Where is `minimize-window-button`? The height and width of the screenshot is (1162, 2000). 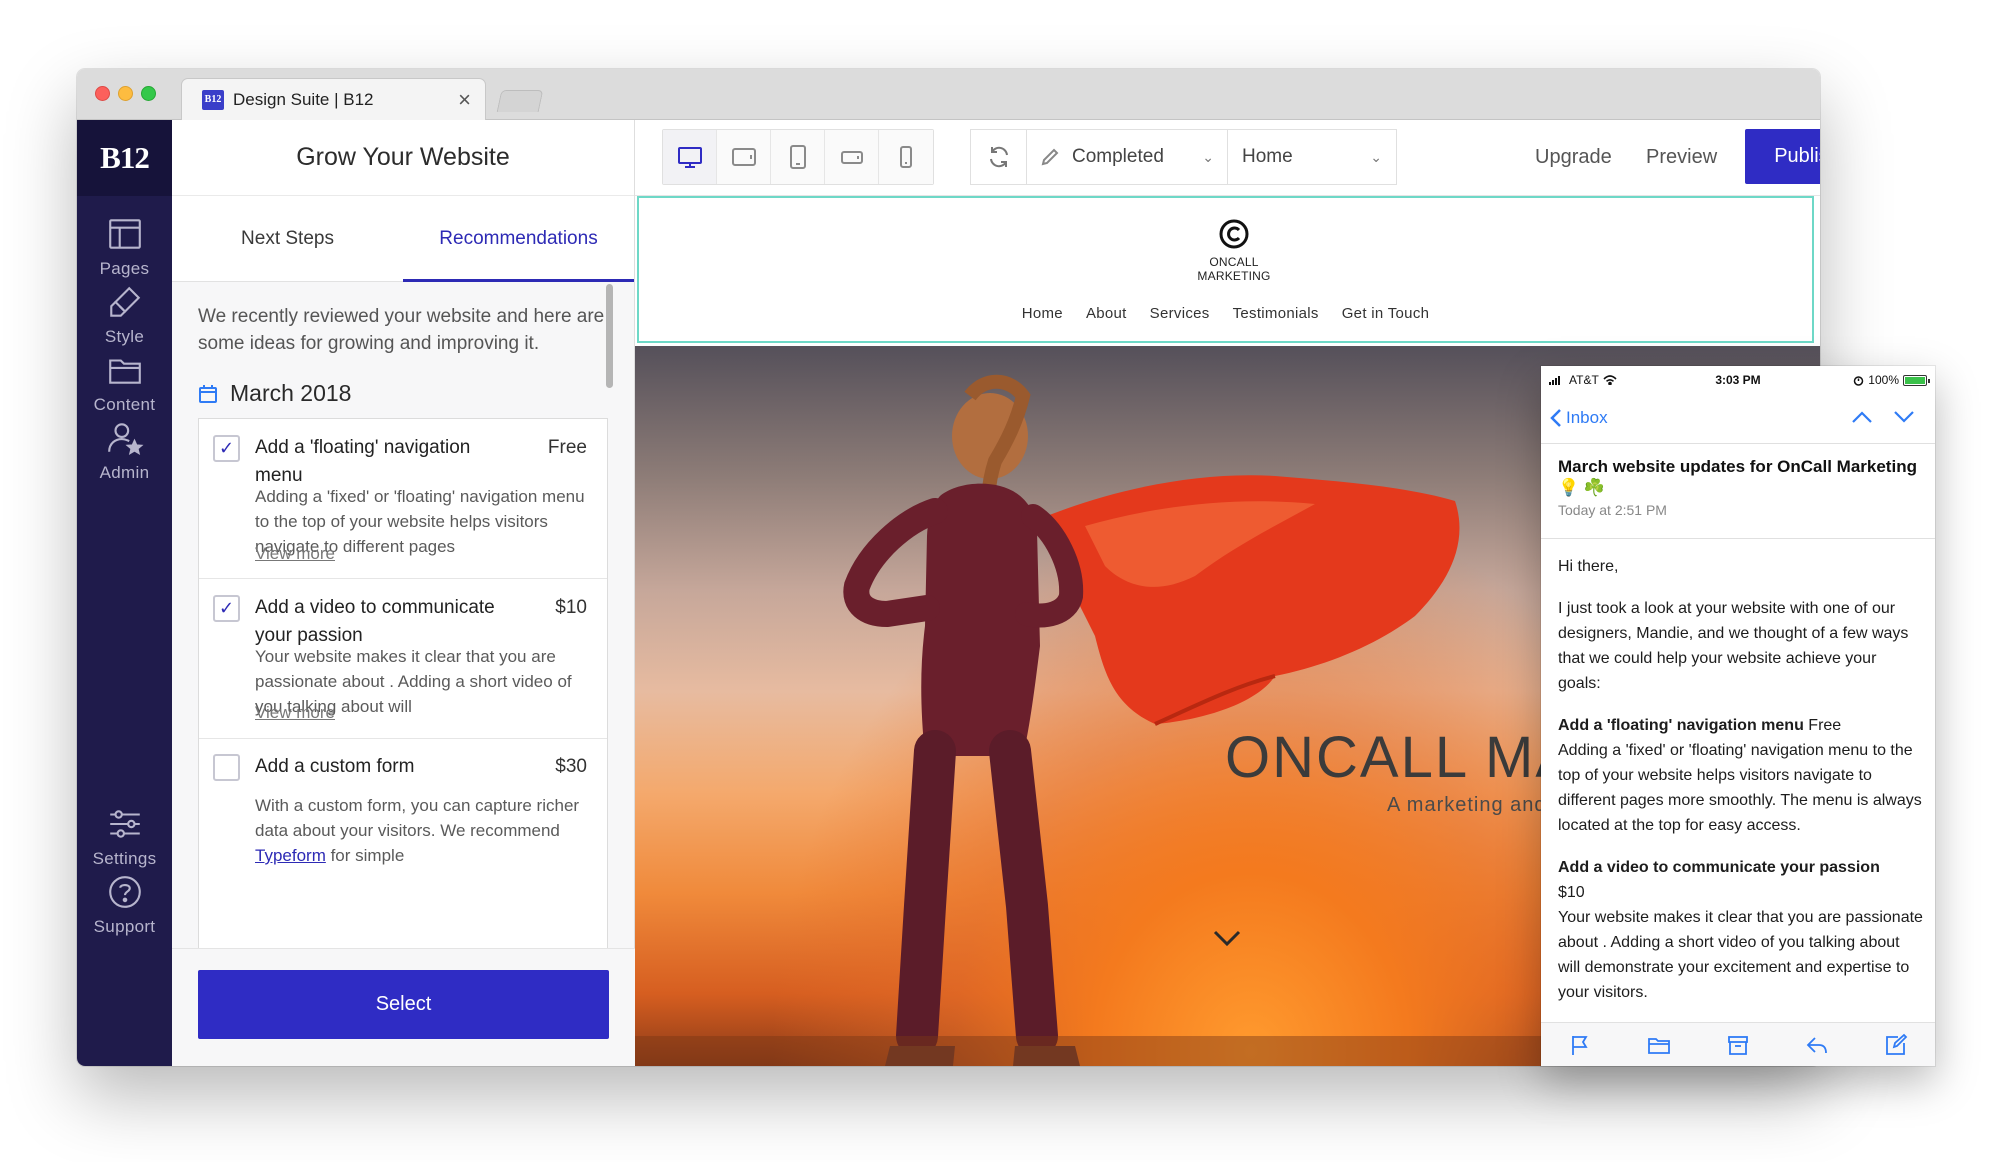
minimize-window-button is located at coordinates (125, 93).